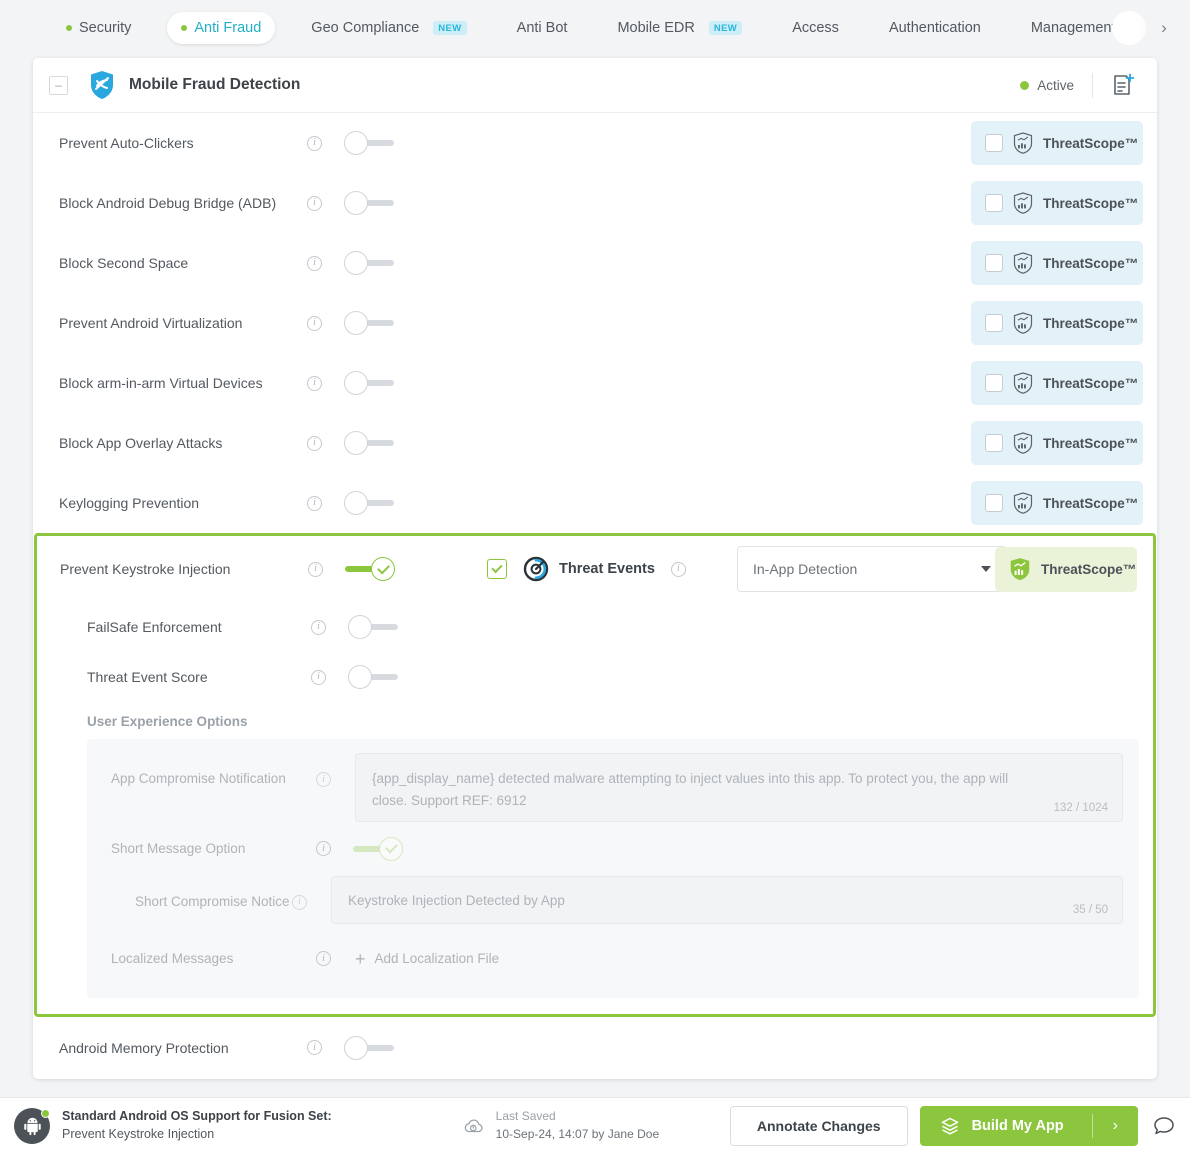 The height and width of the screenshot is (1153, 1190). What do you see at coordinates (379, 848) in the screenshot?
I see `short-message-option-toggle` at bounding box center [379, 848].